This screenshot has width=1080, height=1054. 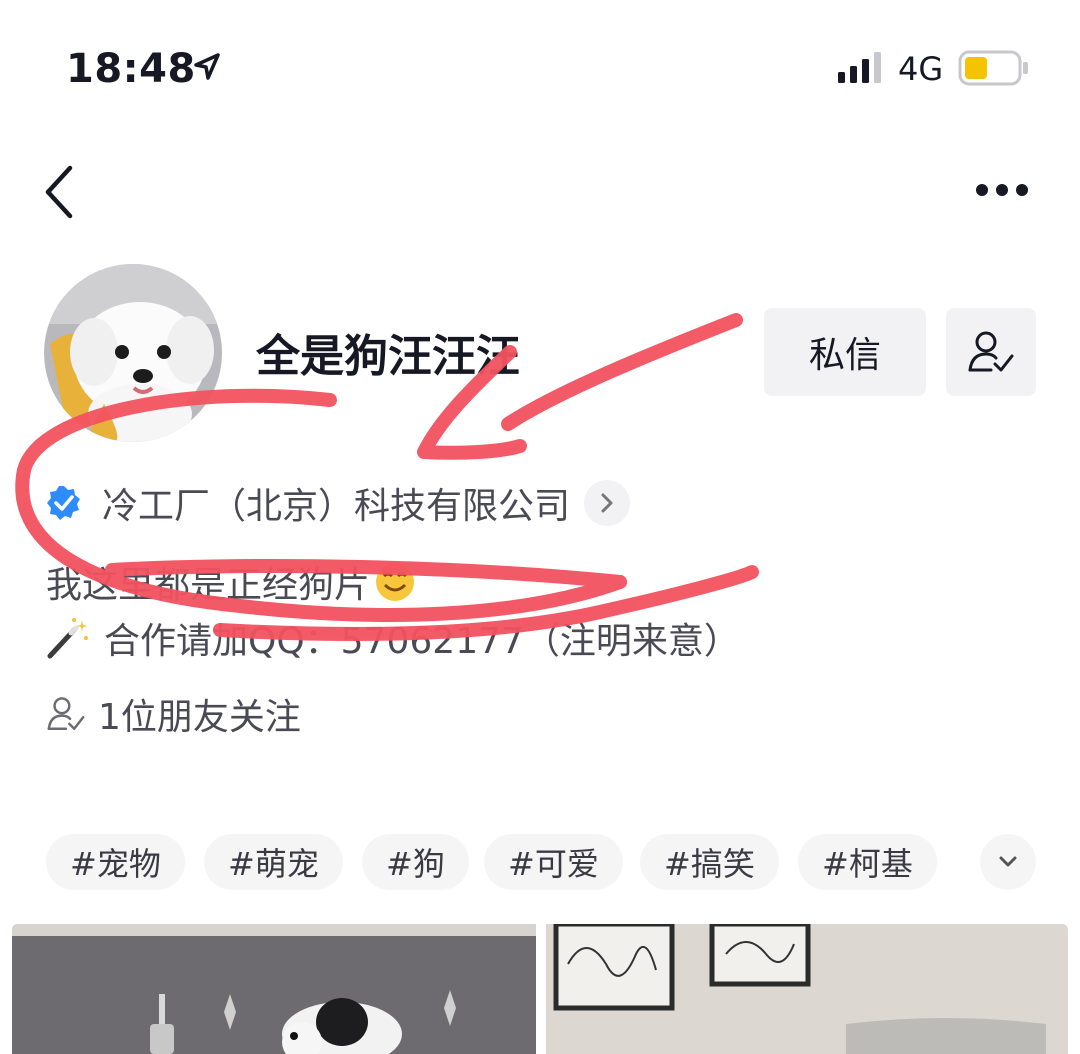 I want to click on bio-line-1: 我这里都是正经狗片, so click(x=231, y=584).